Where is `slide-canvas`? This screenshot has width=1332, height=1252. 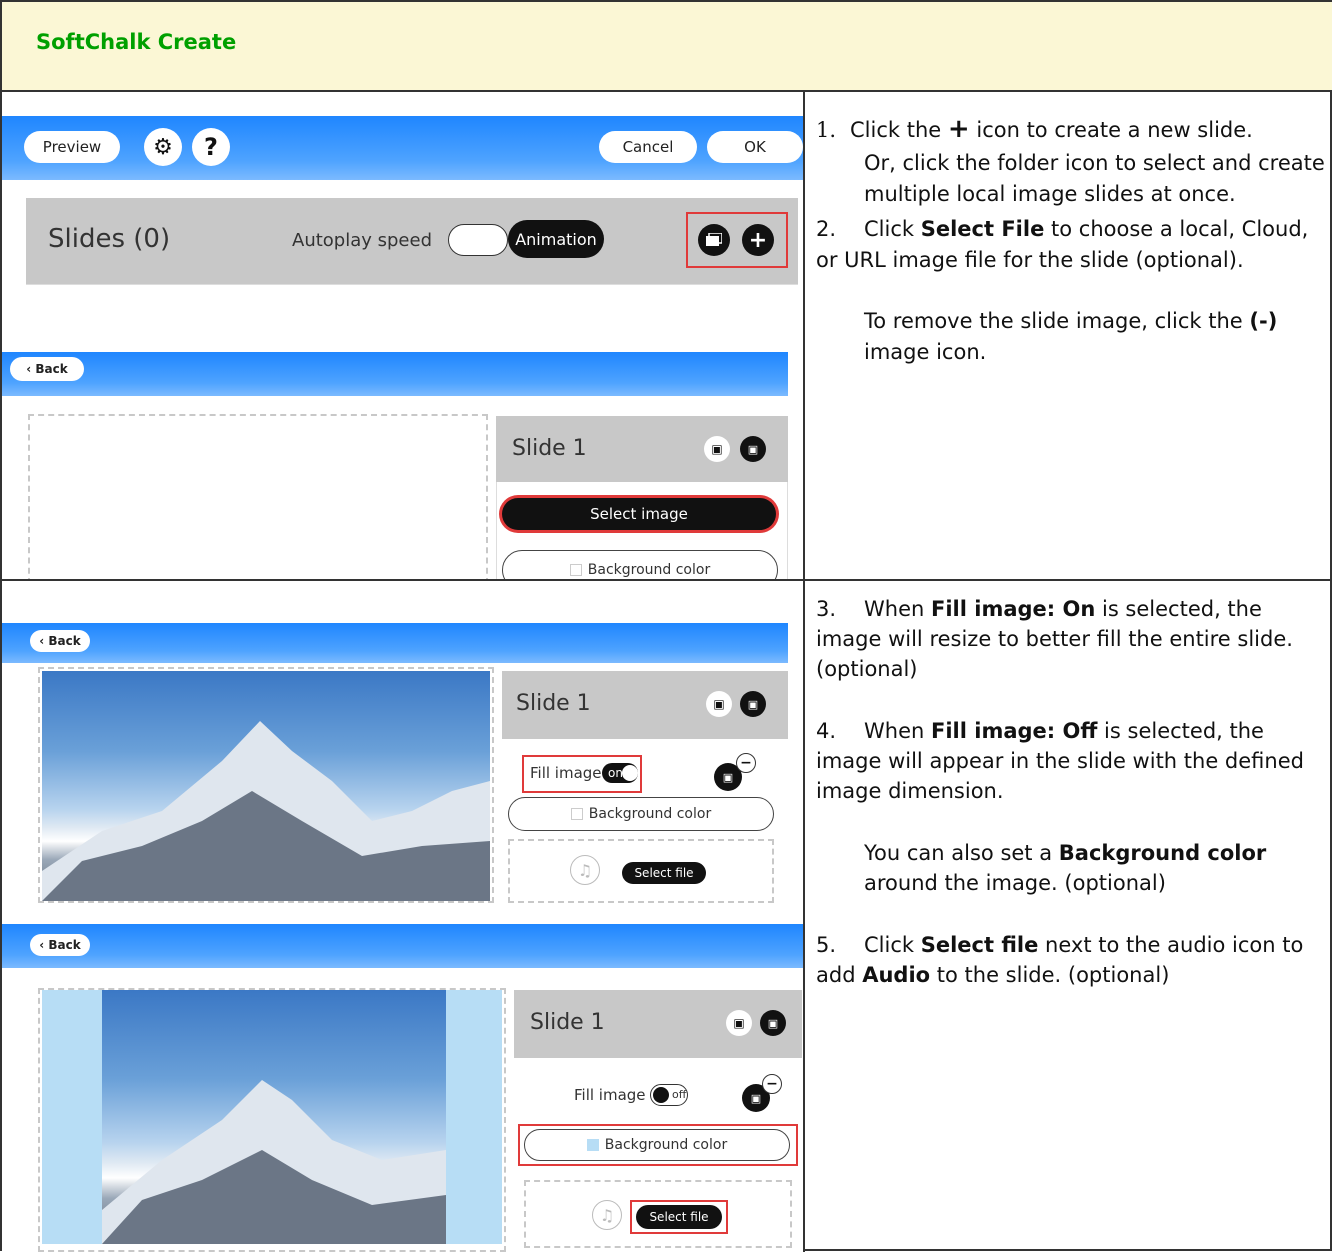
slide-canvas is located at coordinates (258, 496).